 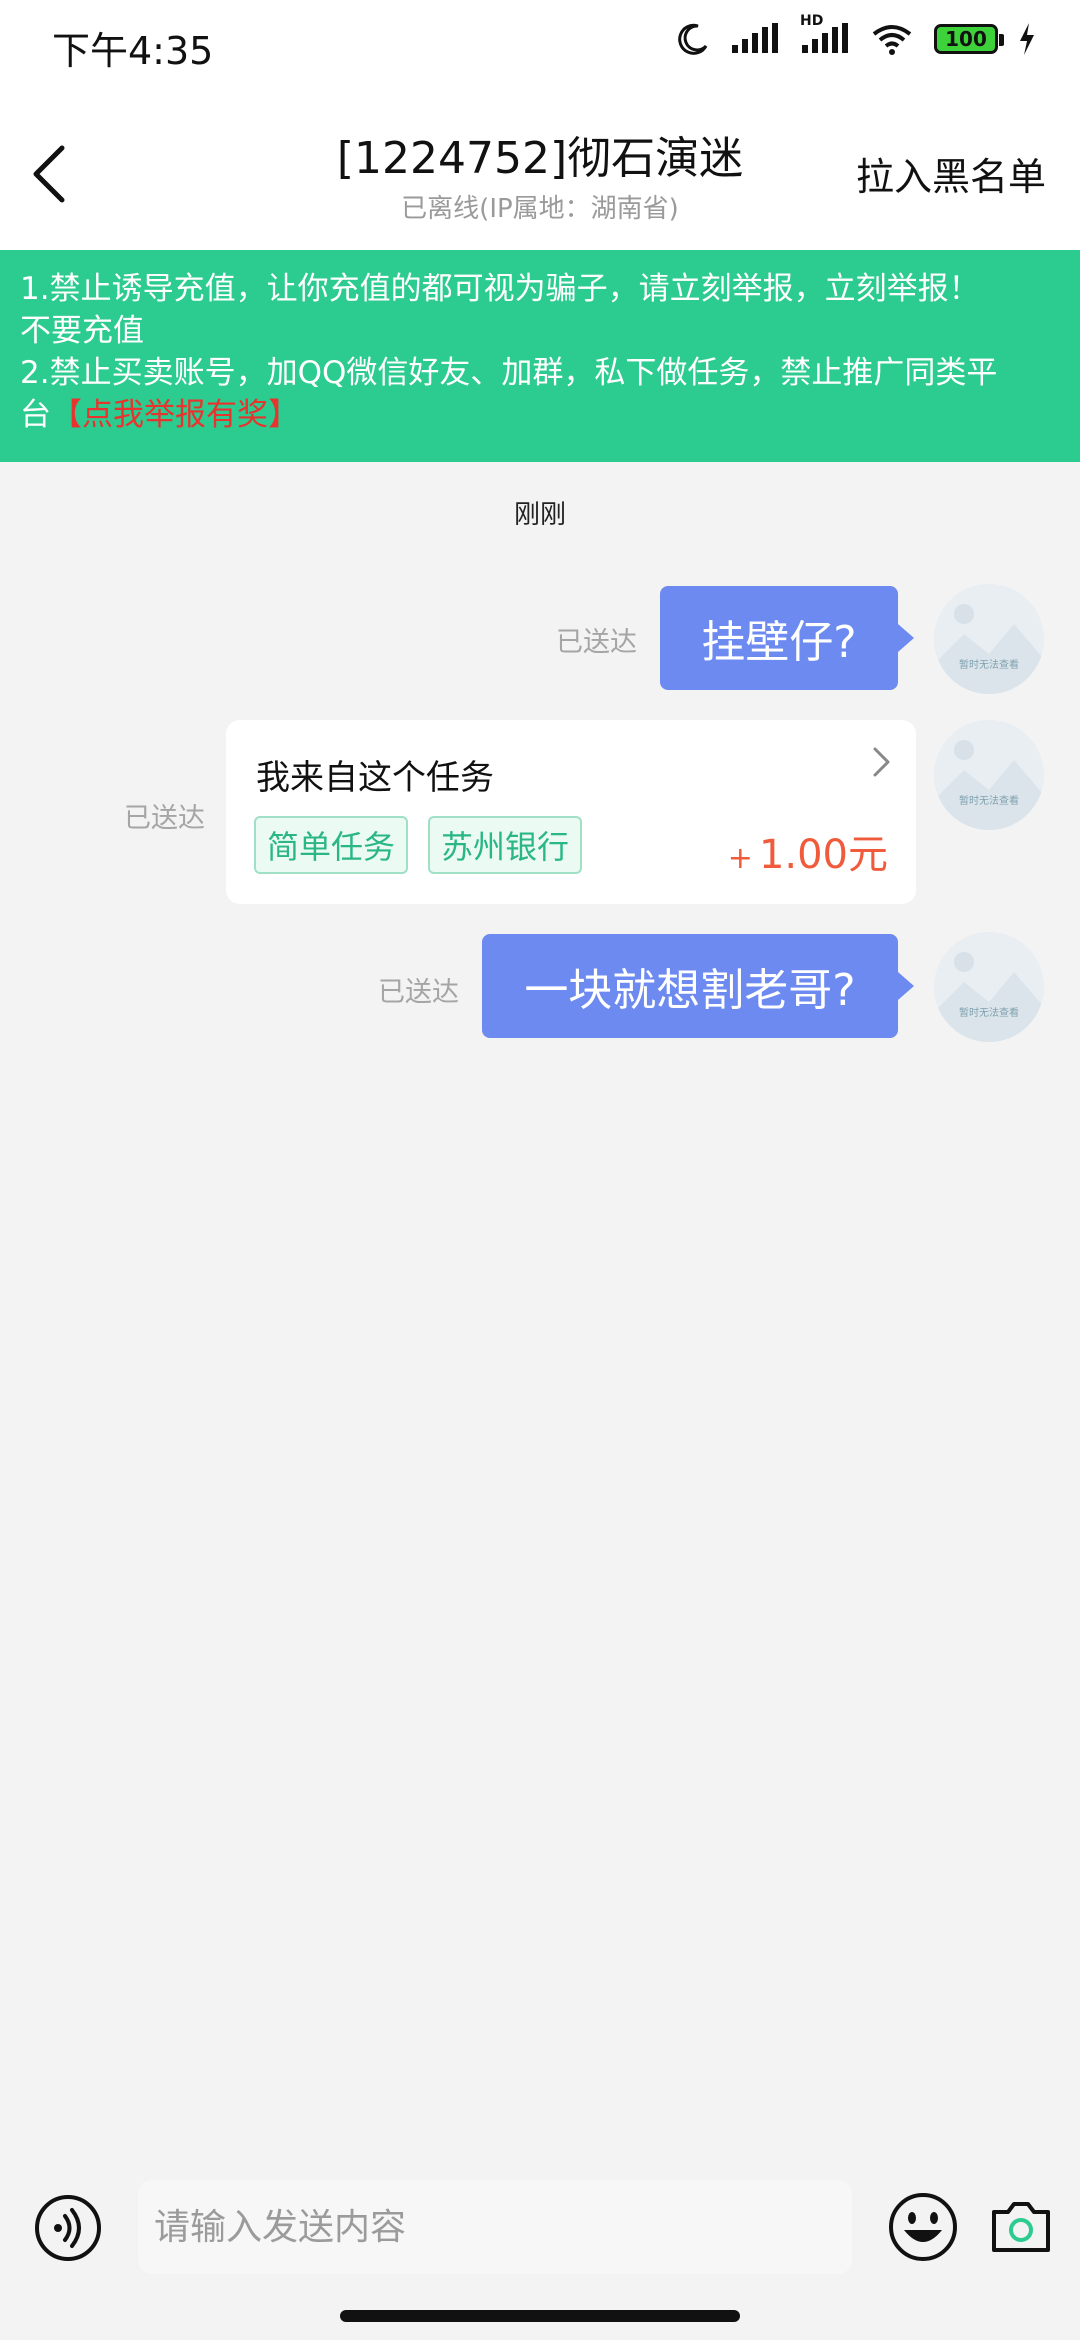 I want to click on task-card: 我来自这个任务 简单任务 苏州银行 +1.00元, so click(x=571, y=812).